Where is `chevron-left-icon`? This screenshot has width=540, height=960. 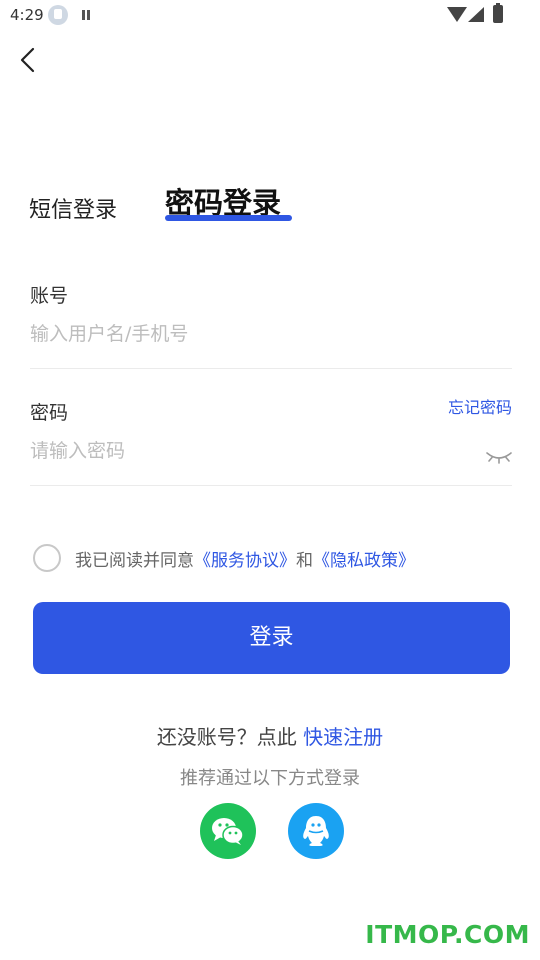 chevron-left-icon is located at coordinates (27, 60).